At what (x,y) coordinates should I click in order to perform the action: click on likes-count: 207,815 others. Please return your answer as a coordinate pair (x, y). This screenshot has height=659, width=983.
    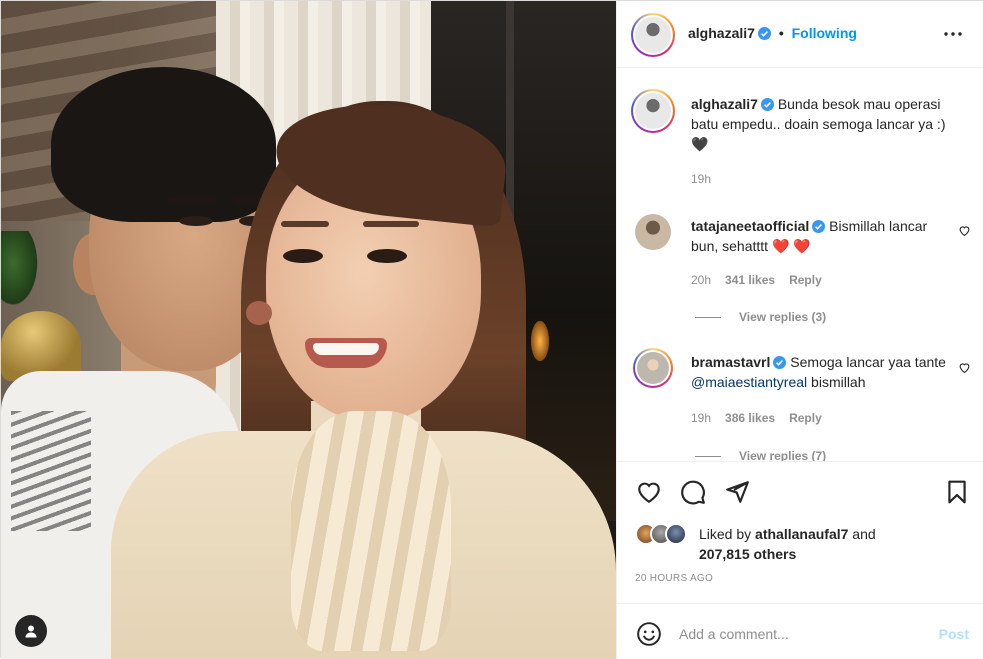
    Looking at the image, I should click on (747, 554).